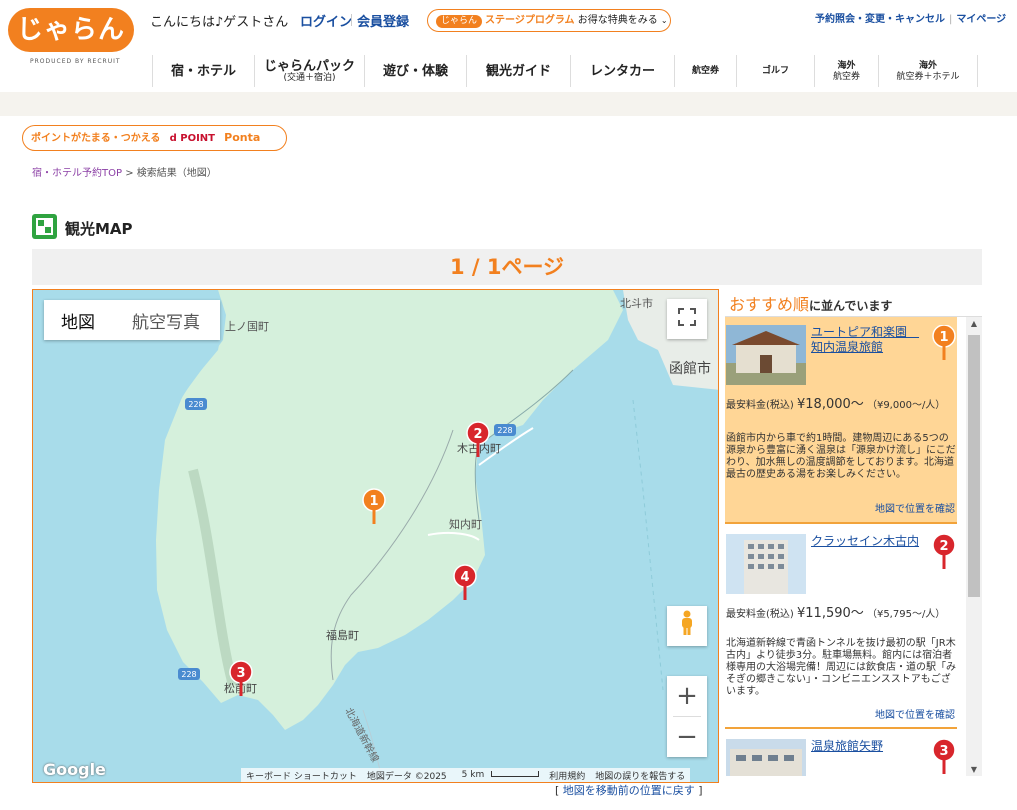  What do you see at coordinates (664, 20) in the screenshot?
I see `chevron-down-icon: ⌄` at bounding box center [664, 20].